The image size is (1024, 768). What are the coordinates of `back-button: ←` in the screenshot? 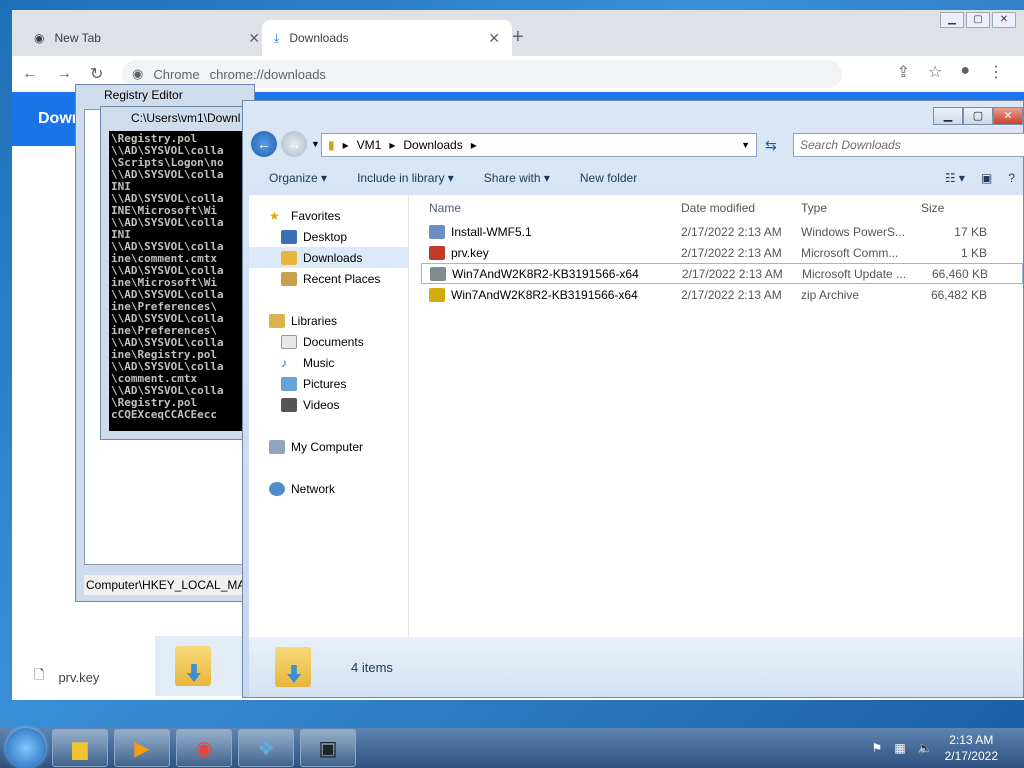 It's located at (264, 144).